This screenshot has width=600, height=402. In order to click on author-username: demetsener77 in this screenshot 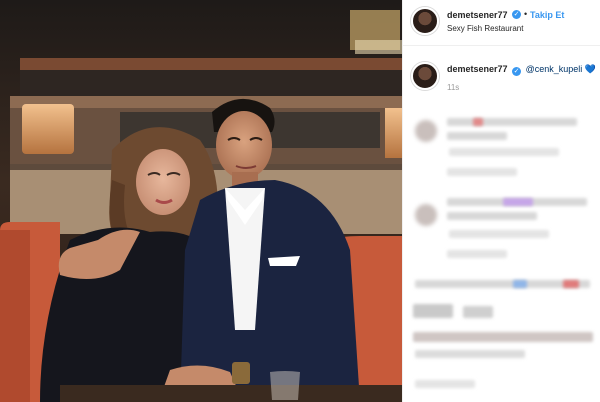, I will do `click(477, 15)`.